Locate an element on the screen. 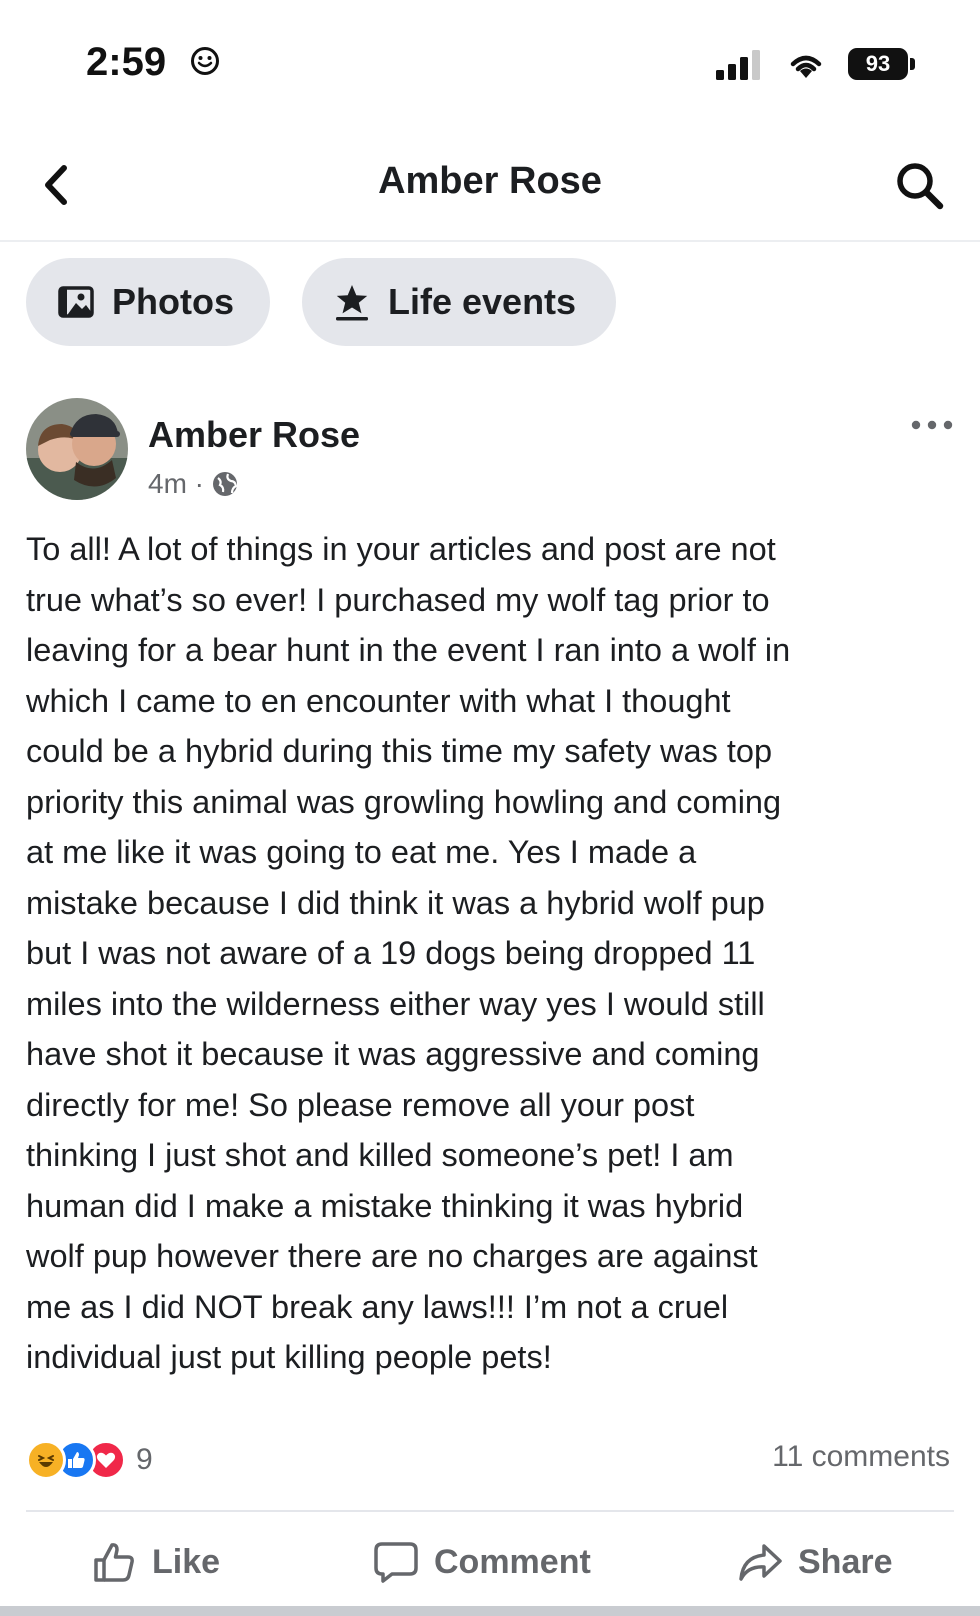  avatar is located at coordinates (77, 449).